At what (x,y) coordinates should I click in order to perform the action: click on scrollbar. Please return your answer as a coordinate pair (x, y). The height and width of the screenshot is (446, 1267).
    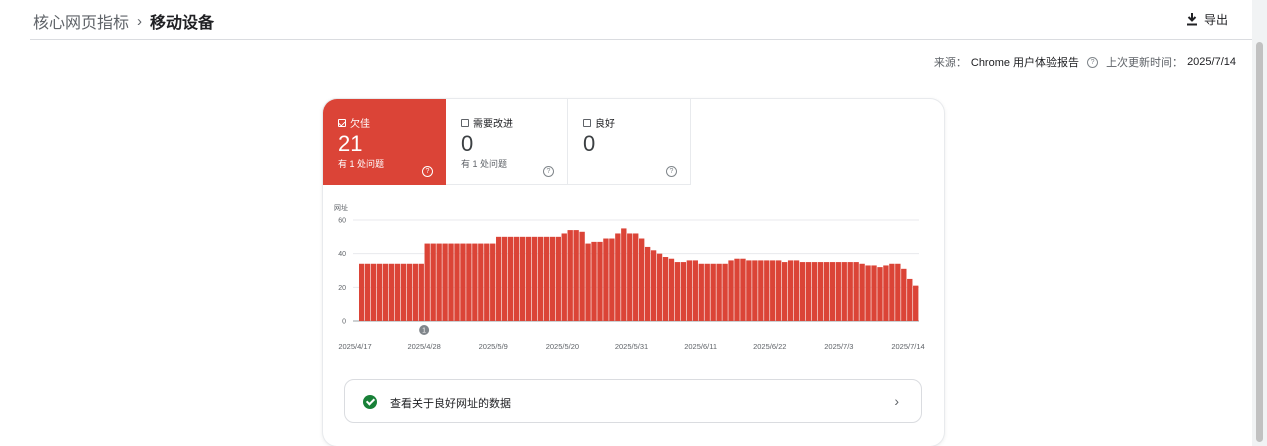
    Looking at the image, I should click on (1259, 223).